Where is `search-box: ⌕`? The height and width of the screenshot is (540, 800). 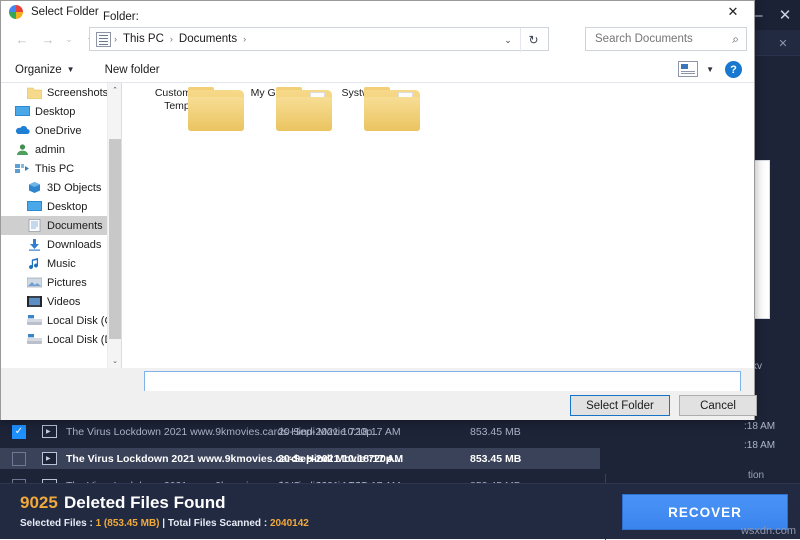 search-box: ⌕ is located at coordinates (666, 39).